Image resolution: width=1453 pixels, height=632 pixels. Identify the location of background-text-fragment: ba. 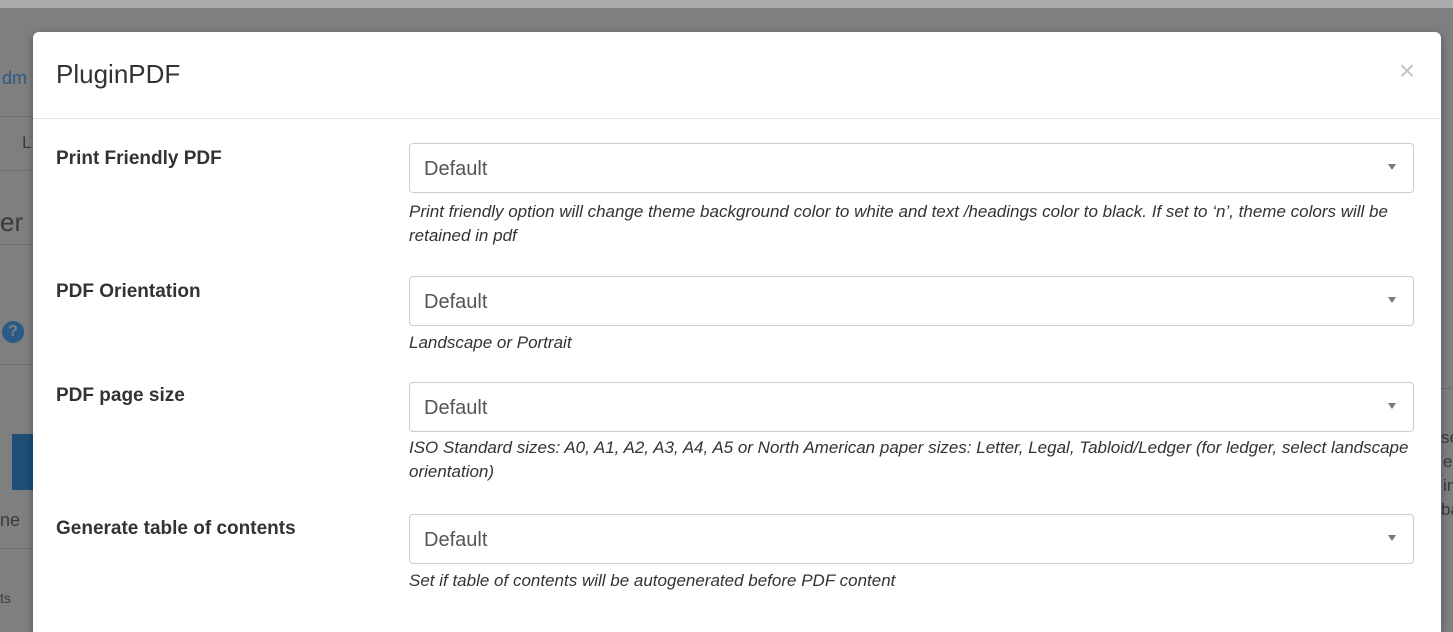
(1447, 509).